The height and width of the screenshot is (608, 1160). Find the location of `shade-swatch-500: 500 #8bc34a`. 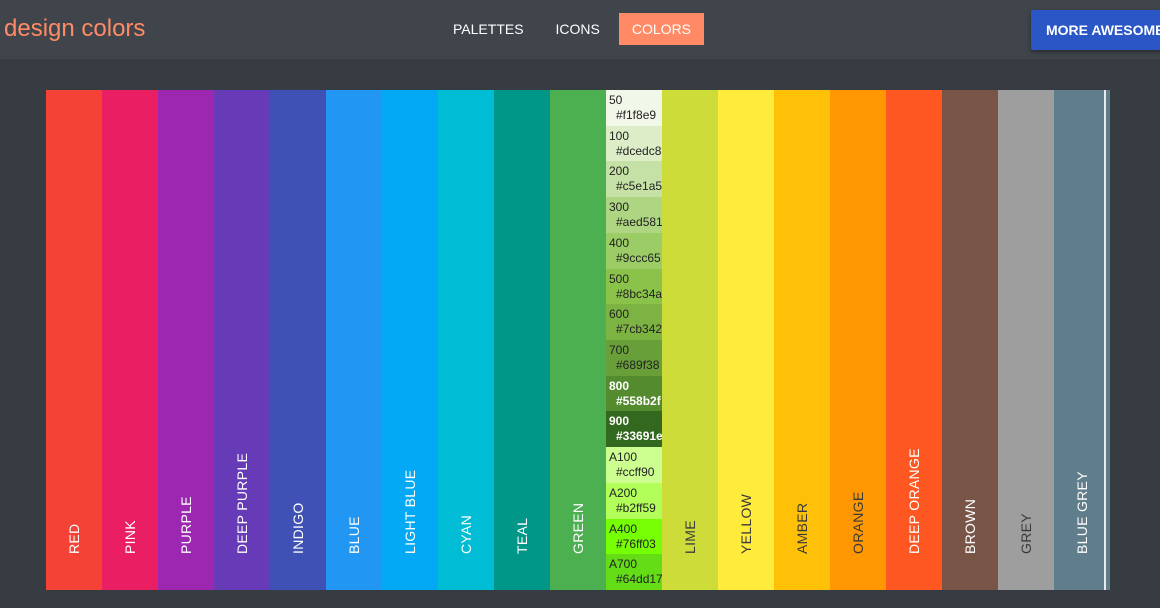

shade-swatch-500: 500 #8bc34a is located at coordinates (634, 286).